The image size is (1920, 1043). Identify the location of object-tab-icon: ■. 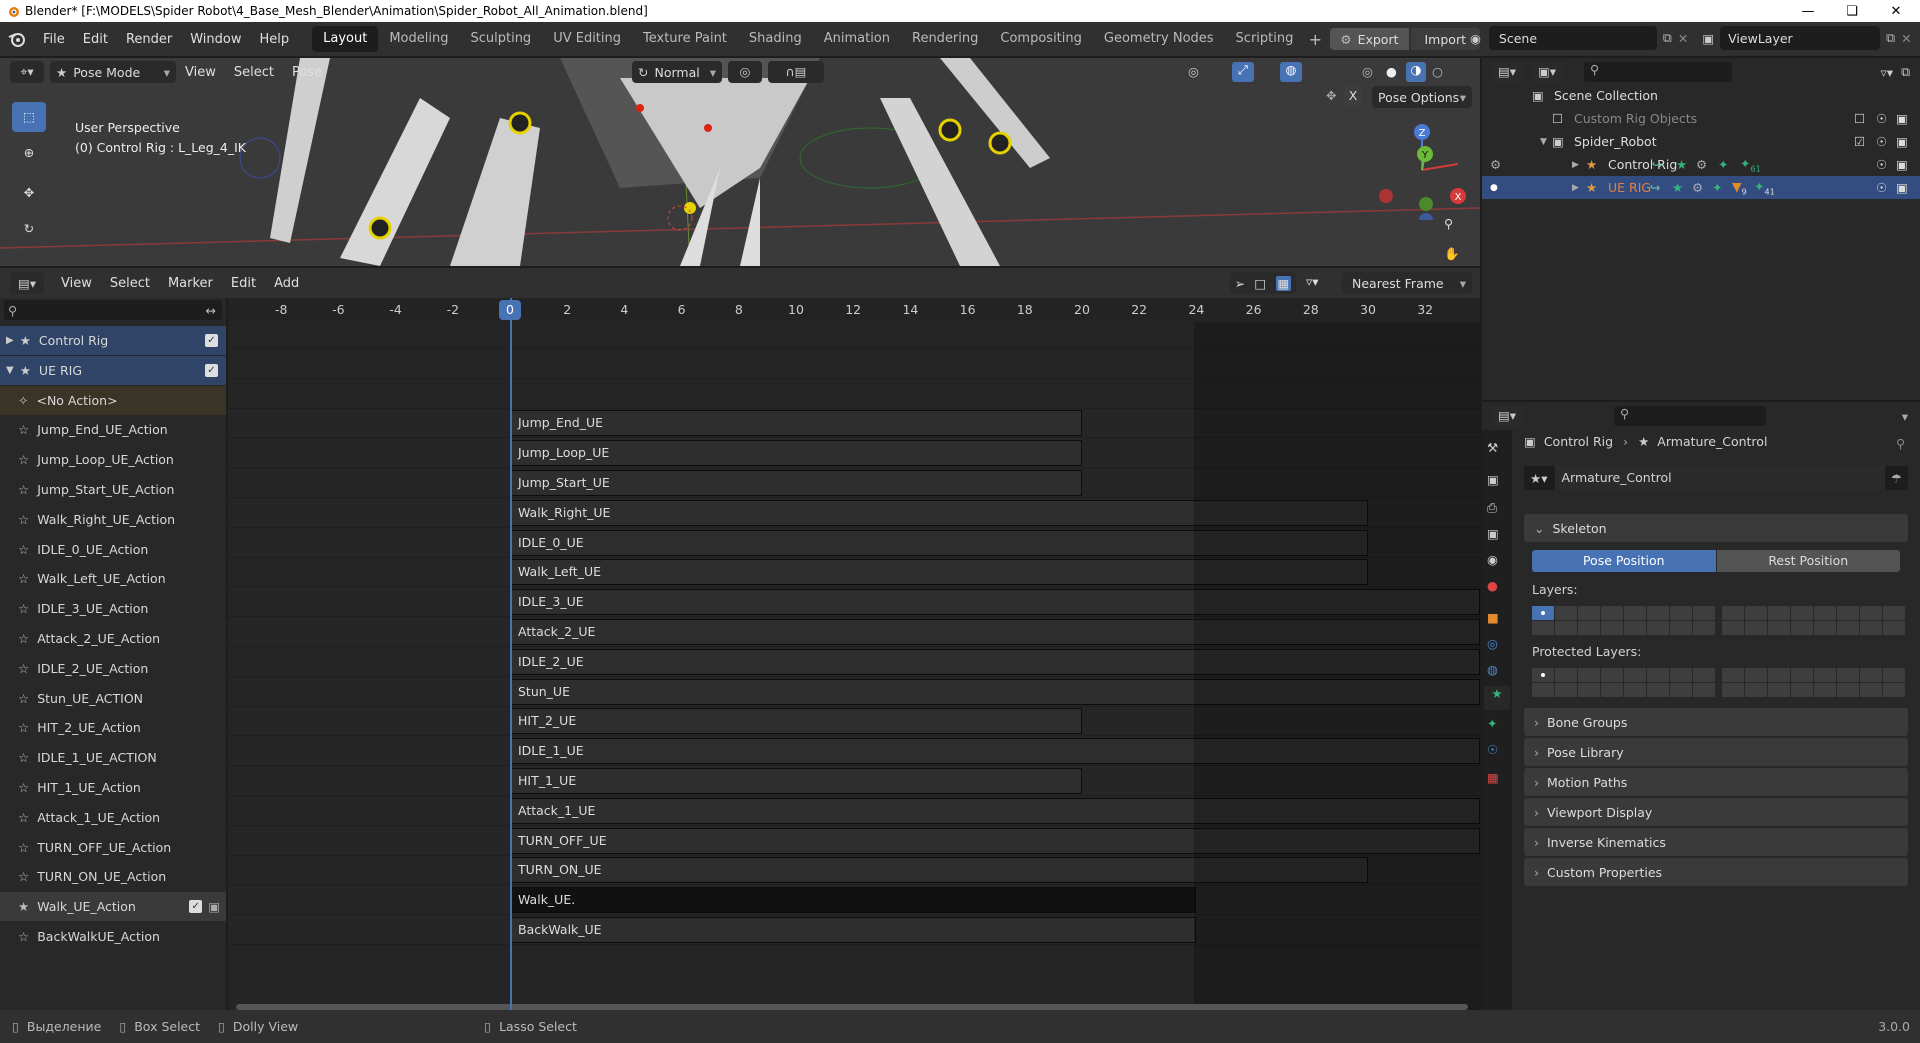
(1493, 617).